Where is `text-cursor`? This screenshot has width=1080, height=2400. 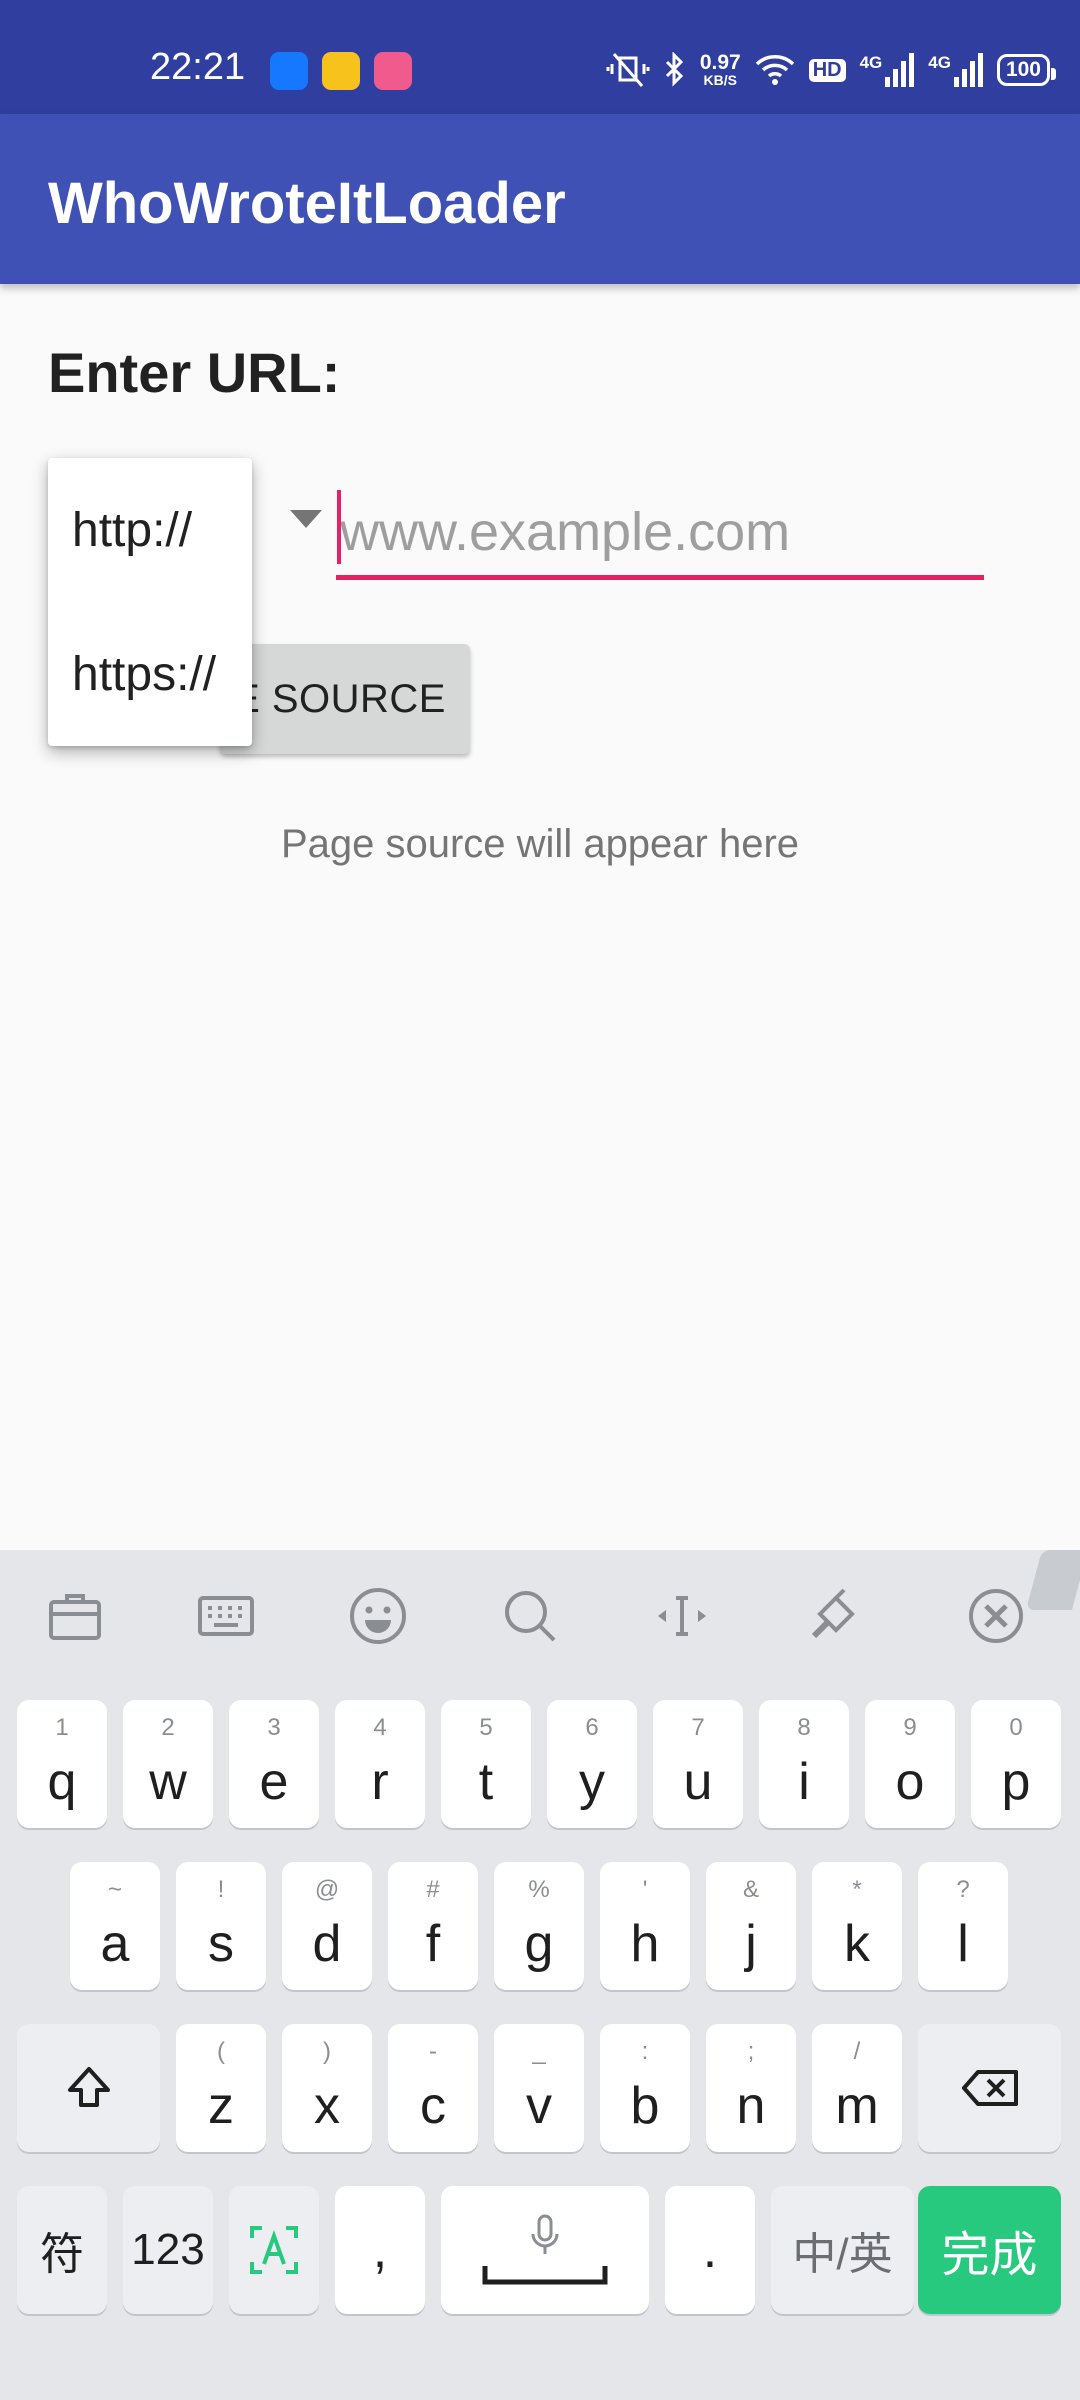 text-cursor is located at coordinates (339, 527).